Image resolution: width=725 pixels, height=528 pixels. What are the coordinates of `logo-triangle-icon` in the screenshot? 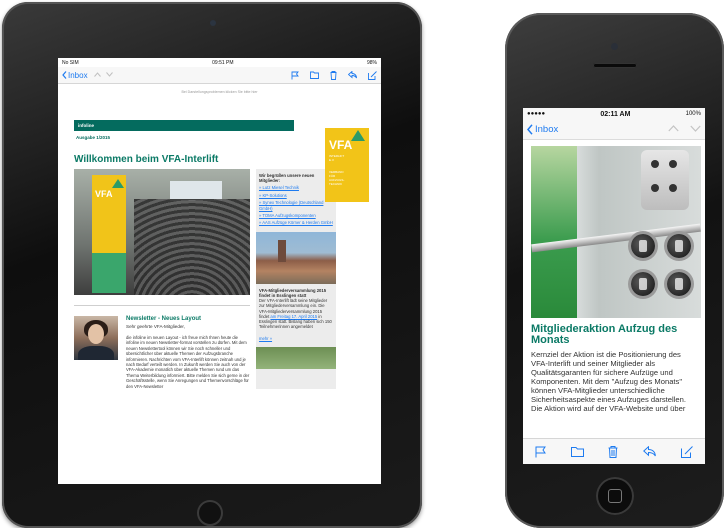 It's located at (358, 135).